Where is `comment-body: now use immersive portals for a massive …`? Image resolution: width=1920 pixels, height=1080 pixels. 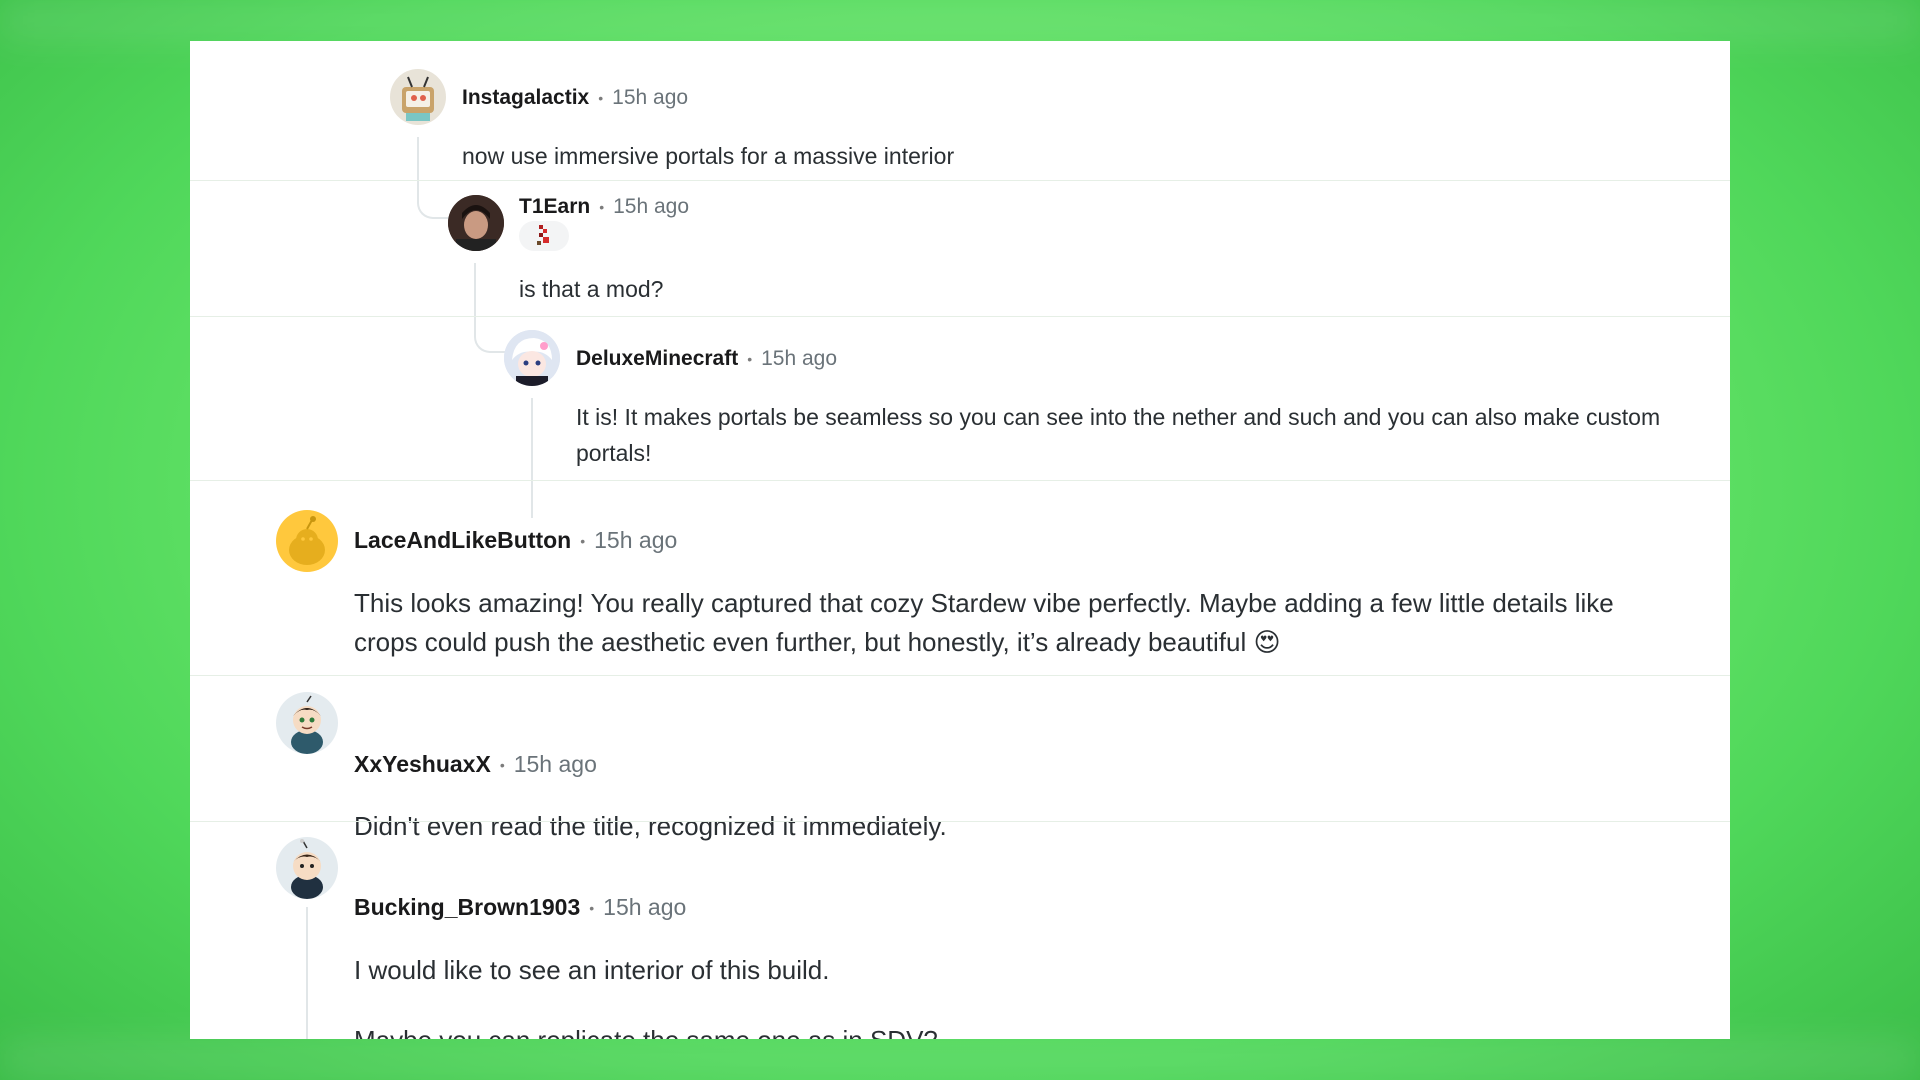
comment-body: now use immersive portals for a massive … is located at coordinates (708, 156).